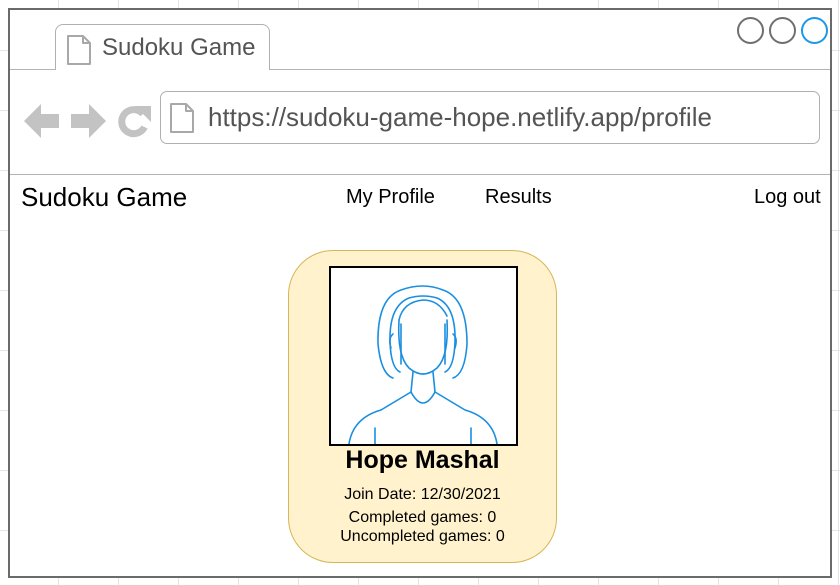 The image size is (840, 585). Describe the element at coordinates (390, 197) in the screenshot. I see `nav-link-my-profile: My Profile` at that location.